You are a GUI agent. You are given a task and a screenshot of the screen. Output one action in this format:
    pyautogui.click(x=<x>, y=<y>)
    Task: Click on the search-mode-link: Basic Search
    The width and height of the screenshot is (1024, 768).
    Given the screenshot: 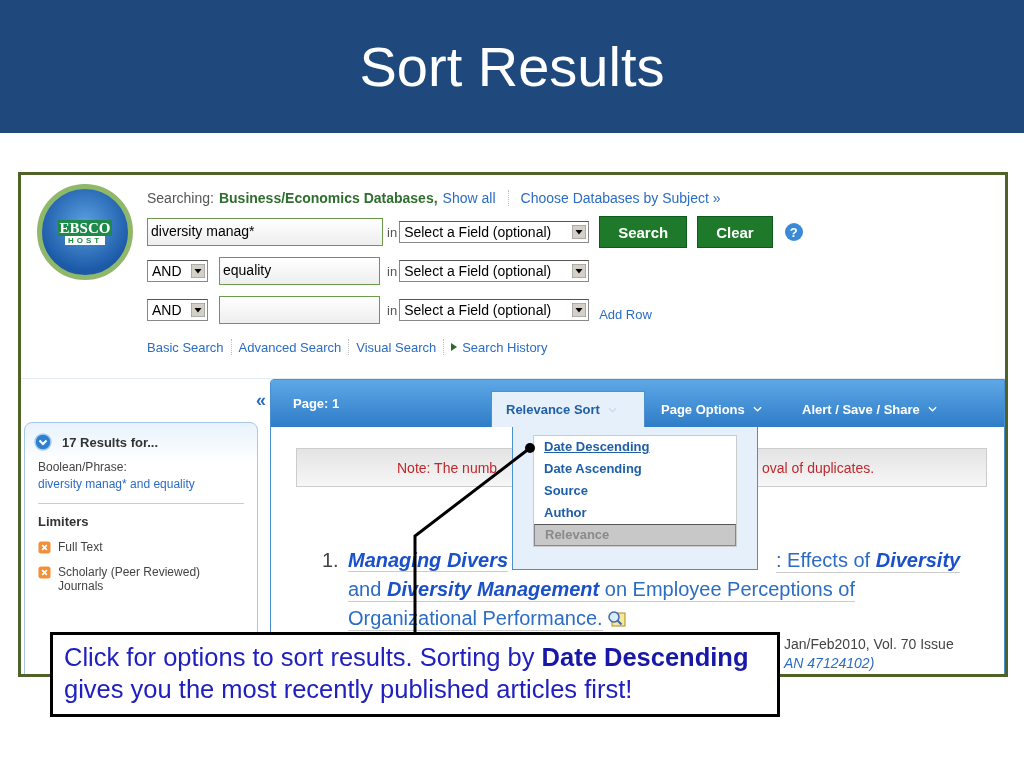 What is the action you would take?
    pyautogui.click(x=185, y=347)
    